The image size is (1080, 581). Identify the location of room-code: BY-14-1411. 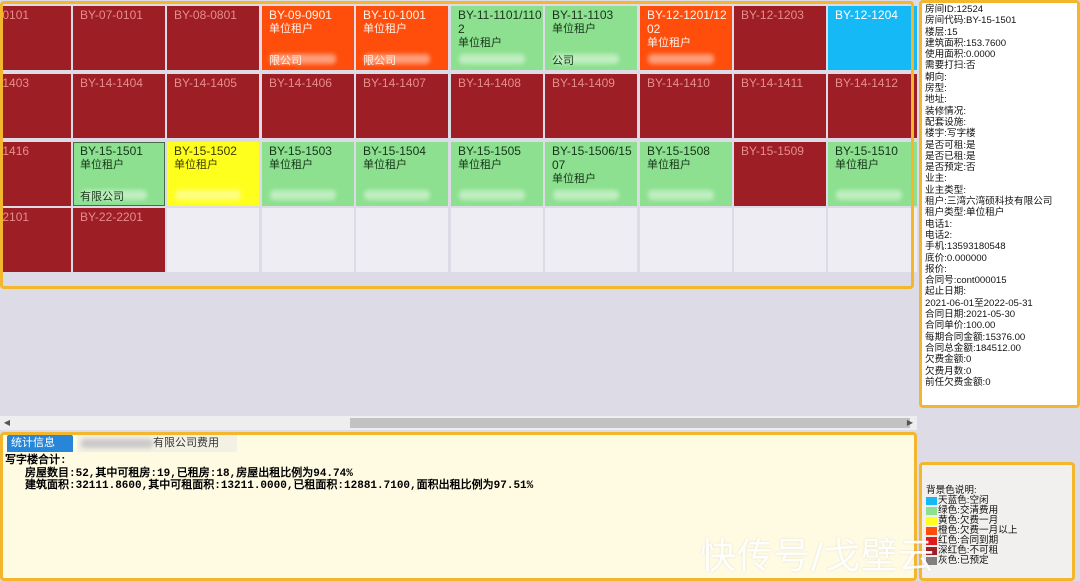
(772, 83).